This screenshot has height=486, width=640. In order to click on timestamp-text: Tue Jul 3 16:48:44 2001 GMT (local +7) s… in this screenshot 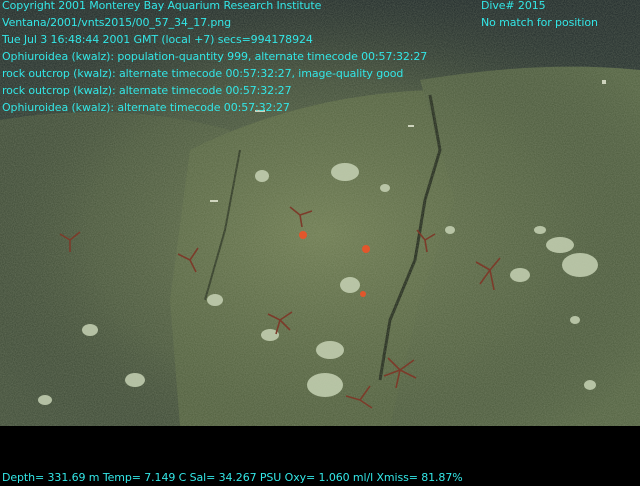, I will do `click(157, 39)`.